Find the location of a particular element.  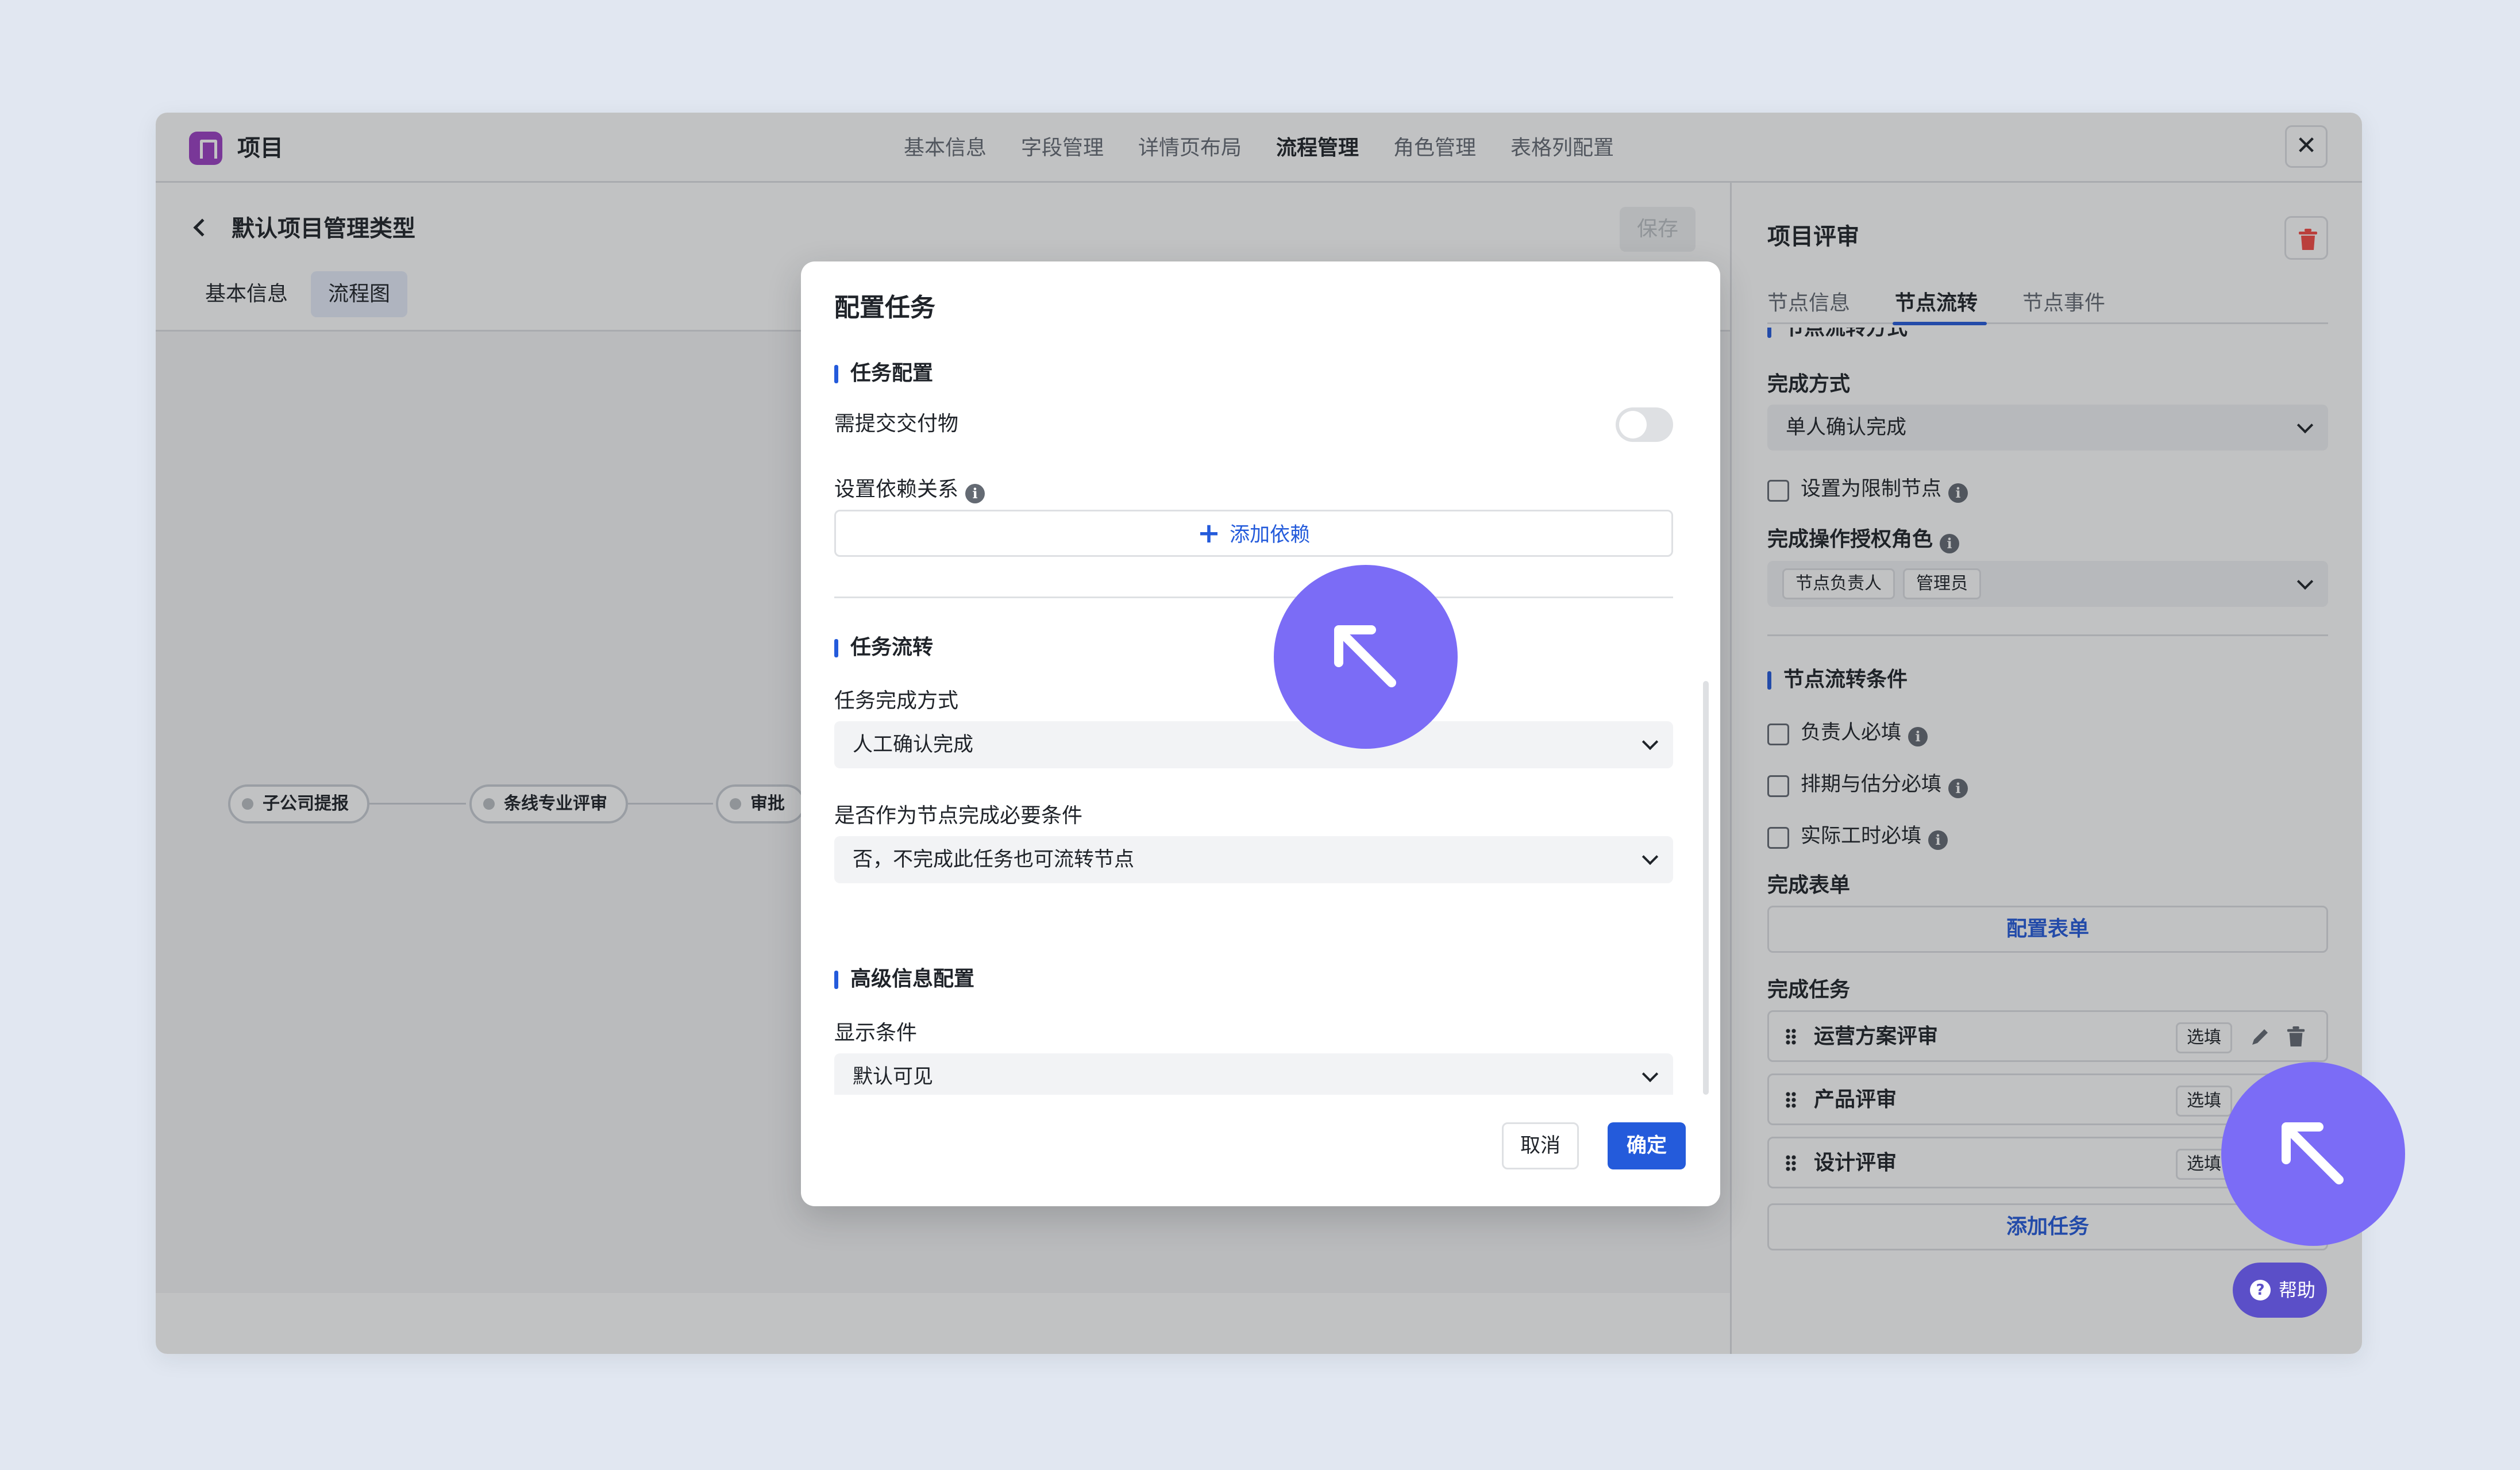

display-condition-value: 默认可见 is located at coordinates (894, 1076).